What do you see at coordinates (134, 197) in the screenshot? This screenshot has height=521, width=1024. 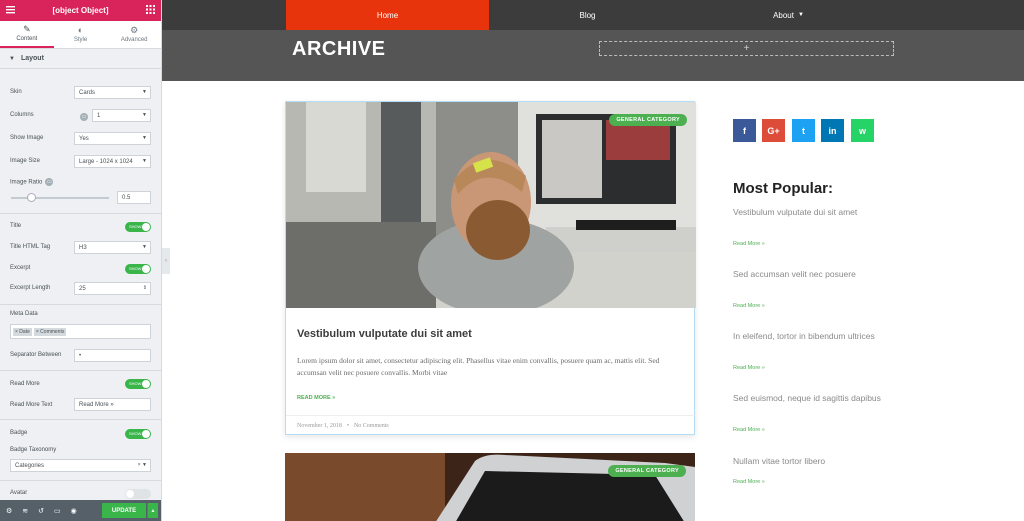 I see `image-ratio-input: 0.5` at bounding box center [134, 197].